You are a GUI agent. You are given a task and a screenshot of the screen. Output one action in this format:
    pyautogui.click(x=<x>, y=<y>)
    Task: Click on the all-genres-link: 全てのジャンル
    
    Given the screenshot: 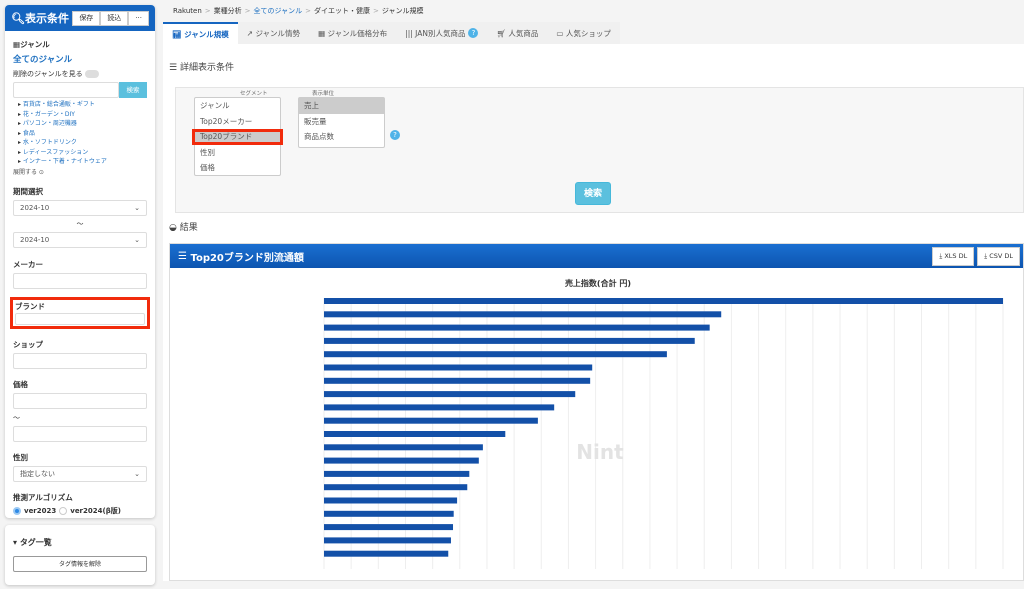 What is the action you would take?
    pyautogui.click(x=80, y=59)
    